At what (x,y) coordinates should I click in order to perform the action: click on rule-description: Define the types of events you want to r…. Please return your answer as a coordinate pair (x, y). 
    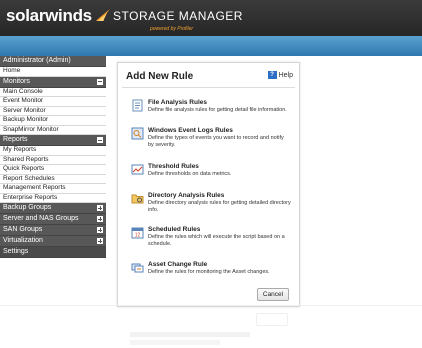
    Looking at the image, I should click on (216, 141).